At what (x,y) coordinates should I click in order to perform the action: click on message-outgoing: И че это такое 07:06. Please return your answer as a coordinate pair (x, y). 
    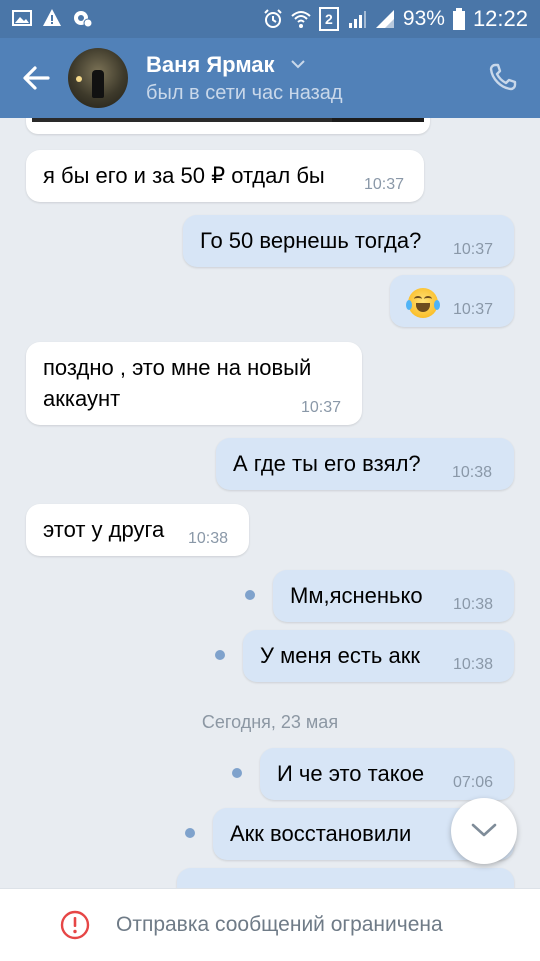
    Looking at the image, I should click on (387, 774).